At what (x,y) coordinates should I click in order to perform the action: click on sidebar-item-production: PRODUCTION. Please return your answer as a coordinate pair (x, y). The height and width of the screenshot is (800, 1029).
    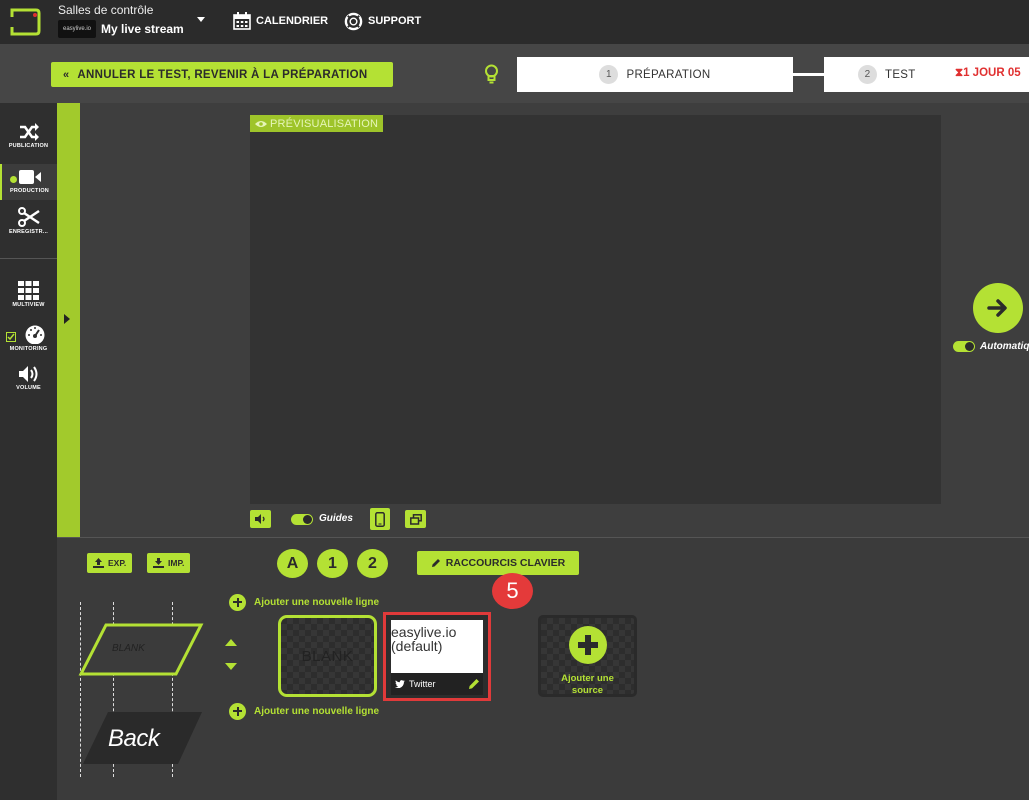
    Looking at the image, I should click on (28, 182).